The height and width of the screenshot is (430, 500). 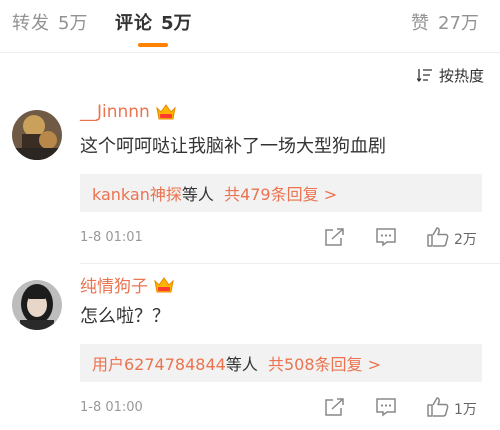 What do you see at coordinates (176, 23) in the screenshot?
I see `tab-comment-count: 5万` at bounding box center [176, 23].